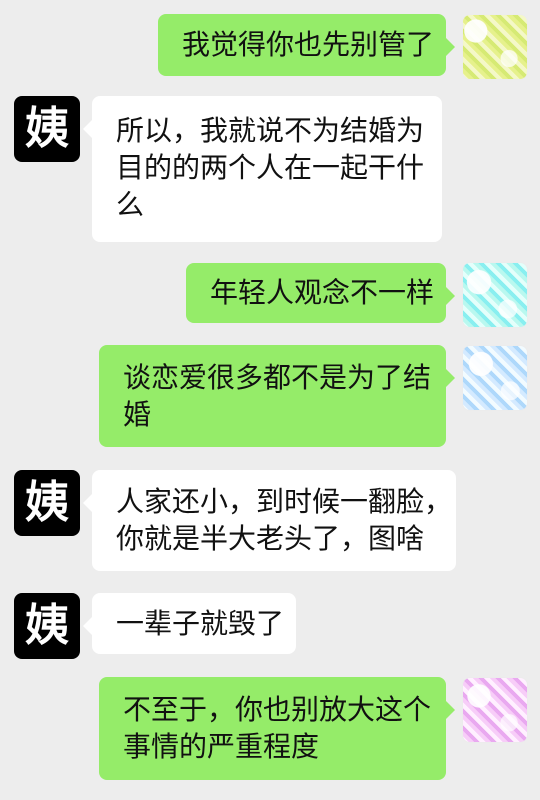  What do you see at coordinates (270, 167) in the screenshot?
I see `message-line: 目的的两个人在一起干什` at bounding box center [270, 167].